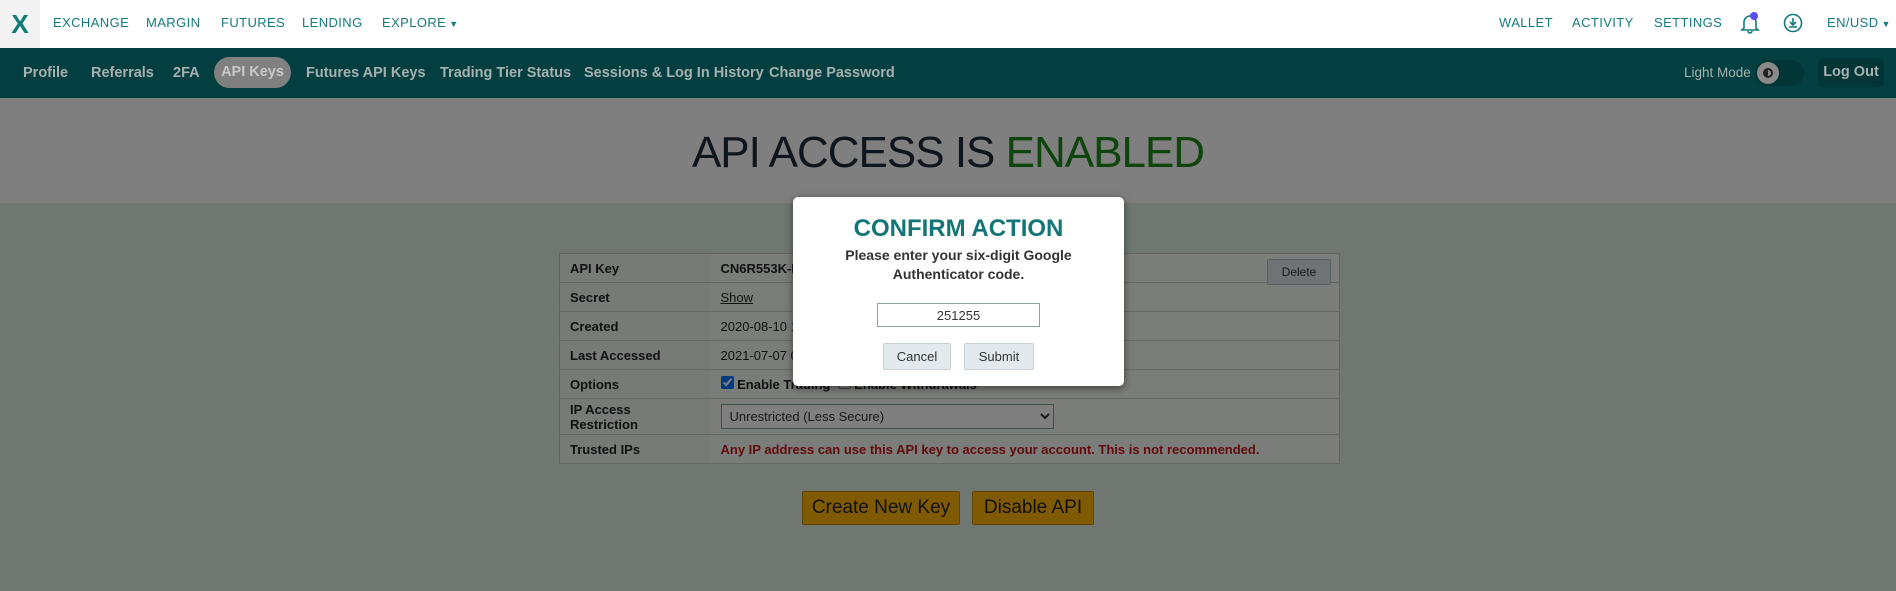 Image resolution: width=1896 pixels, height=591 pixels. Describe the element at coordinates (414, 22) in the screenshot. I see `nav-explore-label: EXPLORE` at that location.